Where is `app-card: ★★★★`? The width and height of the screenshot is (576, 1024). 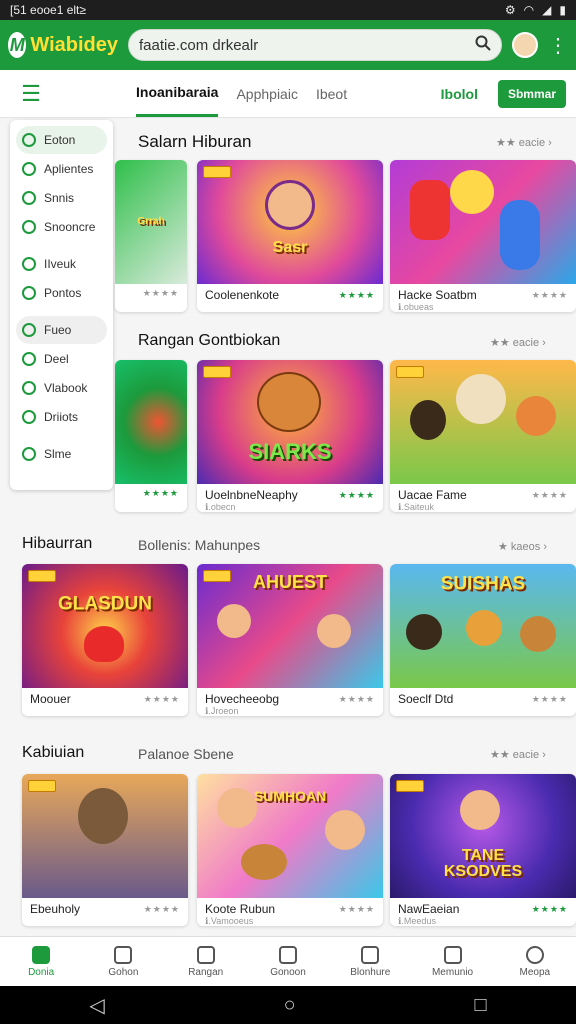 app-card: ★★★★ is located at coordinates (151, 436).